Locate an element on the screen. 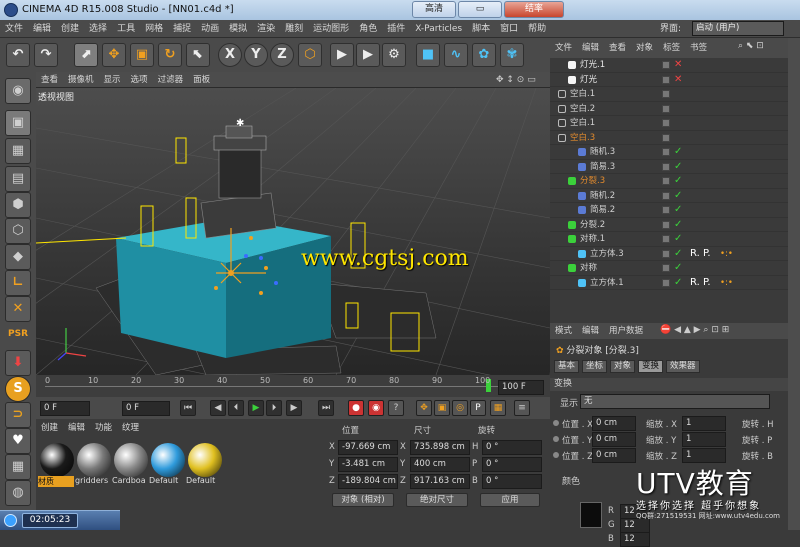 This screenshot has width=800, height=547. edges-mode-icon: ⬡ is located at coordinates (18, 231).